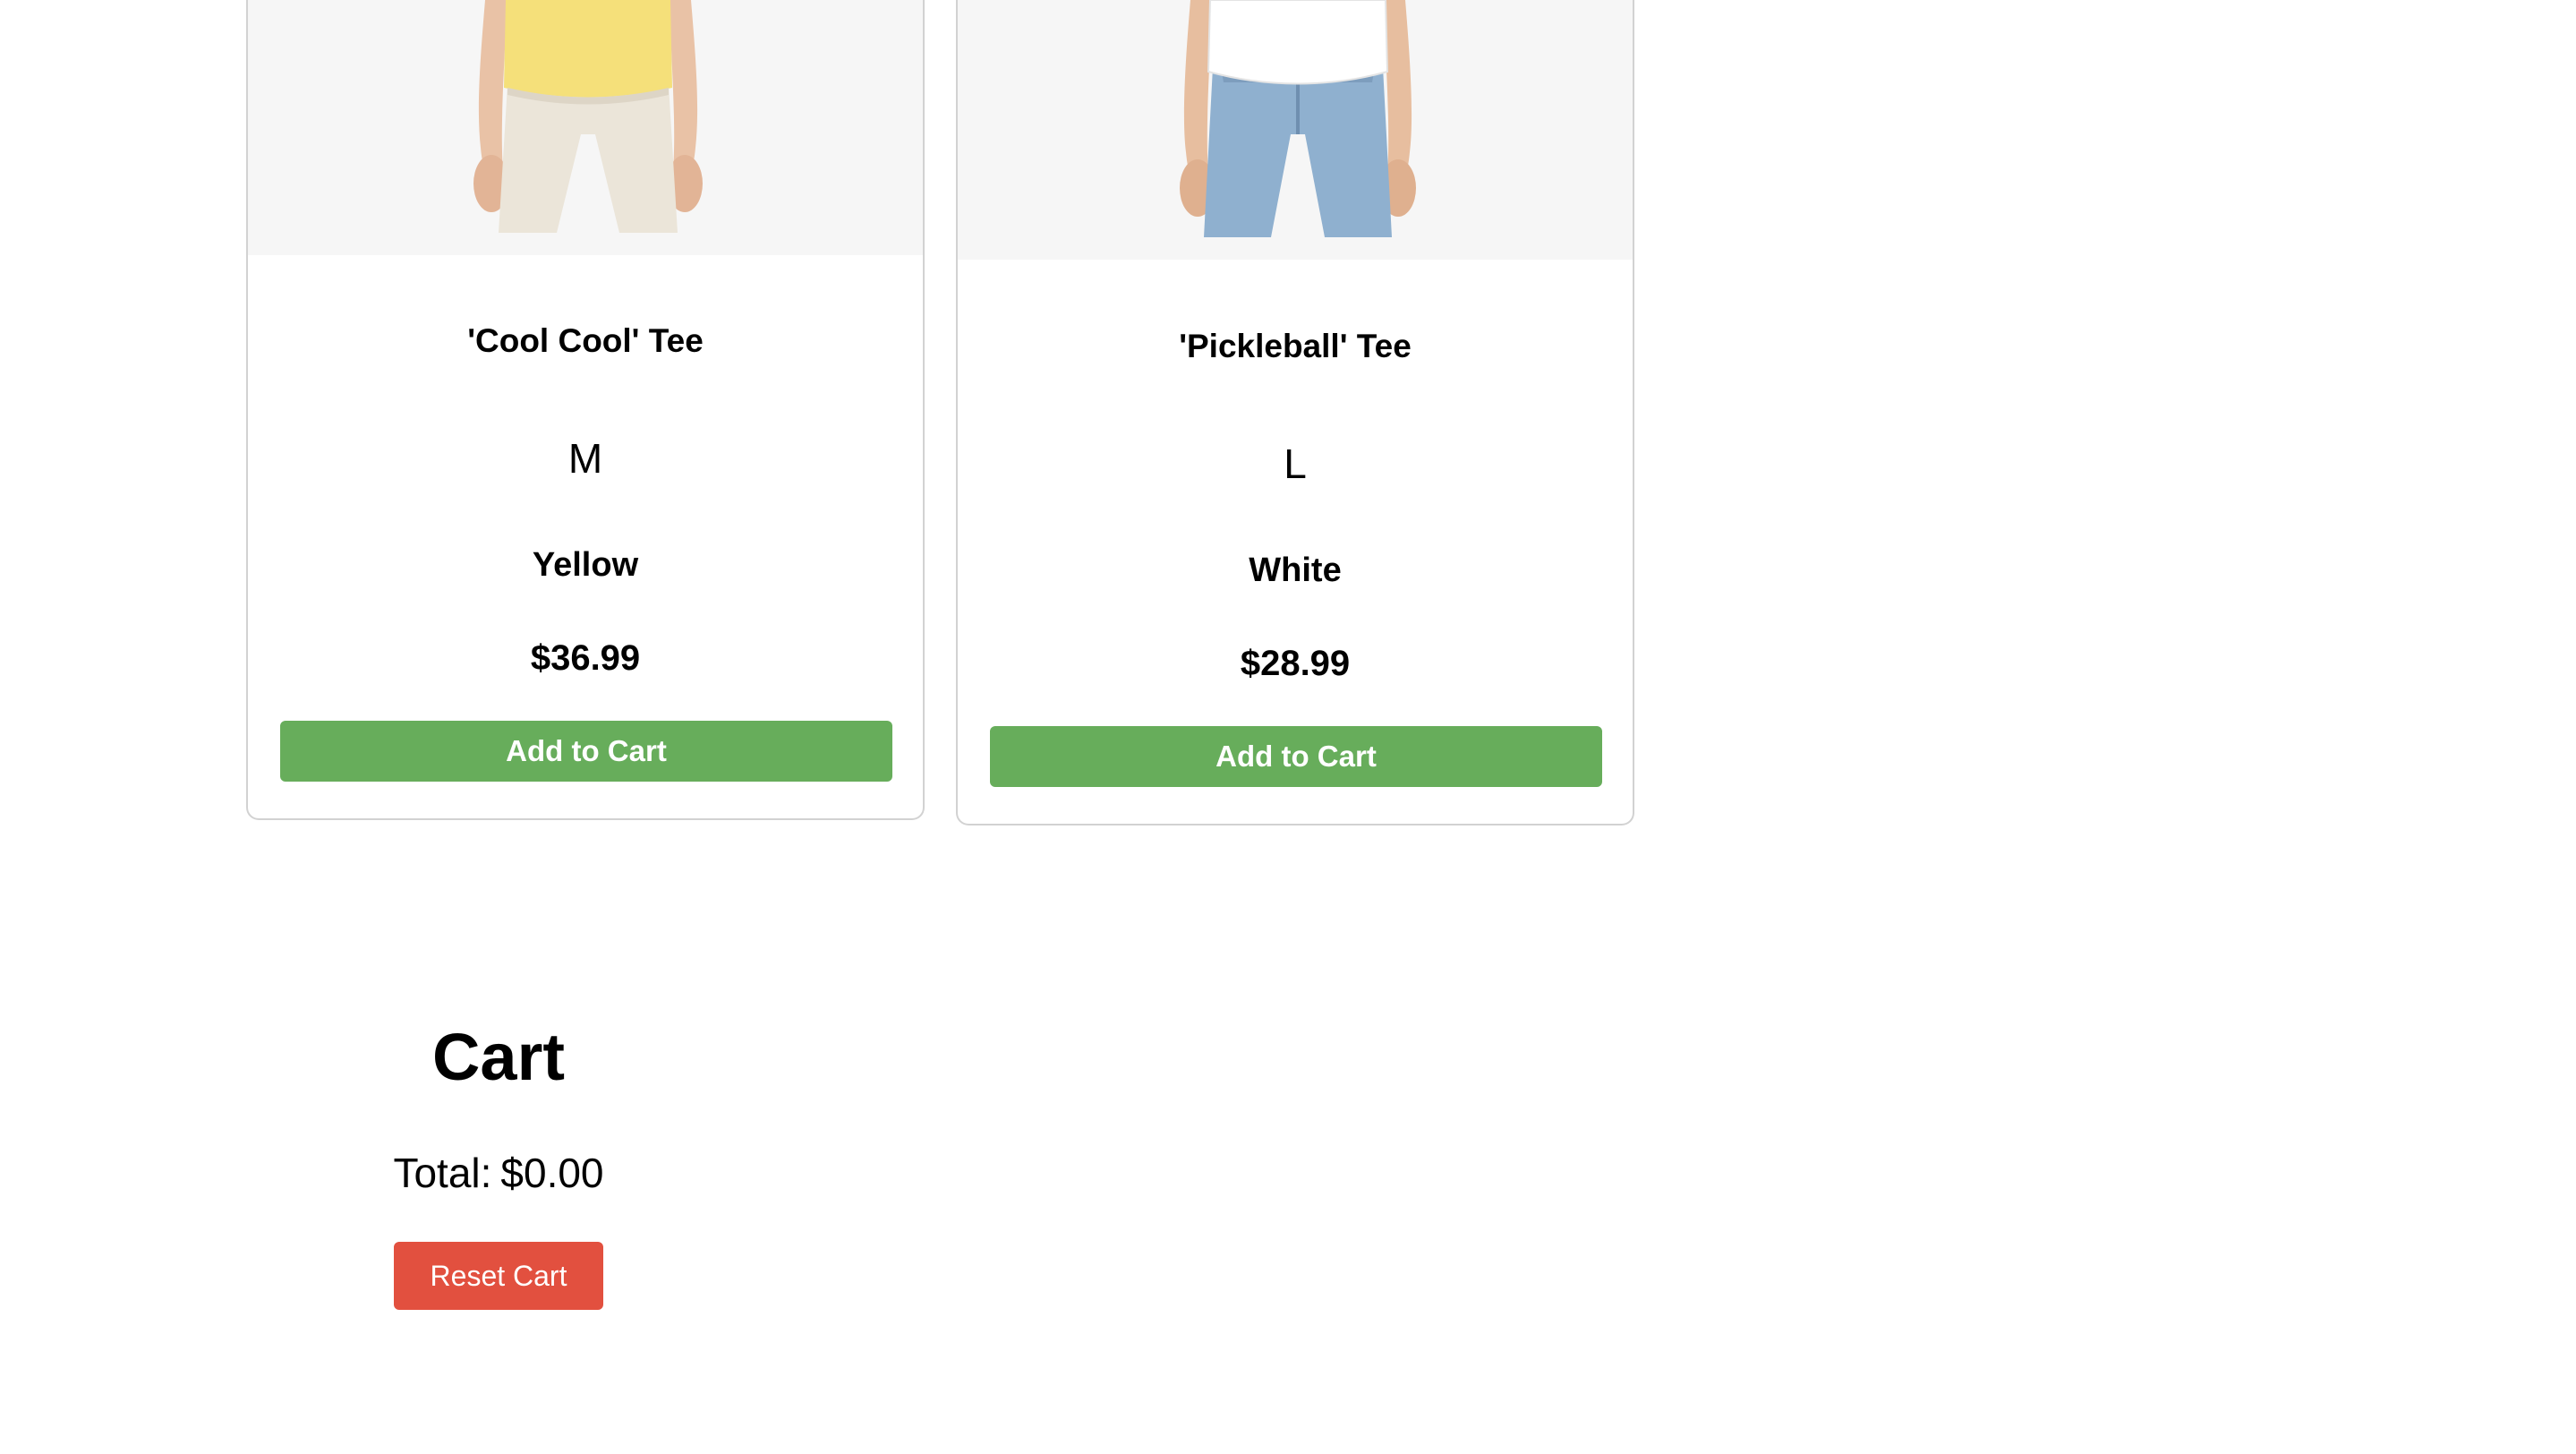 The width and height of the screenshot is (2576, 1454). What do you see at coordinates (552, 1173) in the screenshot?
I see `cart-total-value: $0.00` at bounding box center [552, 1173].